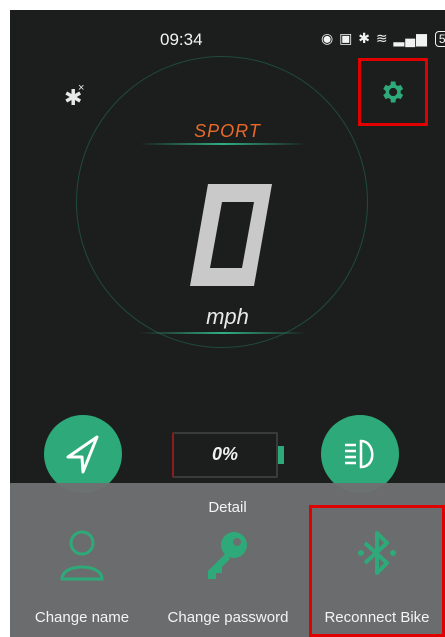 This screenshot has width=445, height=637. I want to click on navigation-button, so click(83, 454).